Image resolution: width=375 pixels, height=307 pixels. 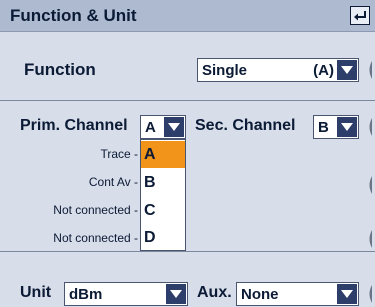 I want to click on window-title: Function & Unit, so click(x=73, y=15).